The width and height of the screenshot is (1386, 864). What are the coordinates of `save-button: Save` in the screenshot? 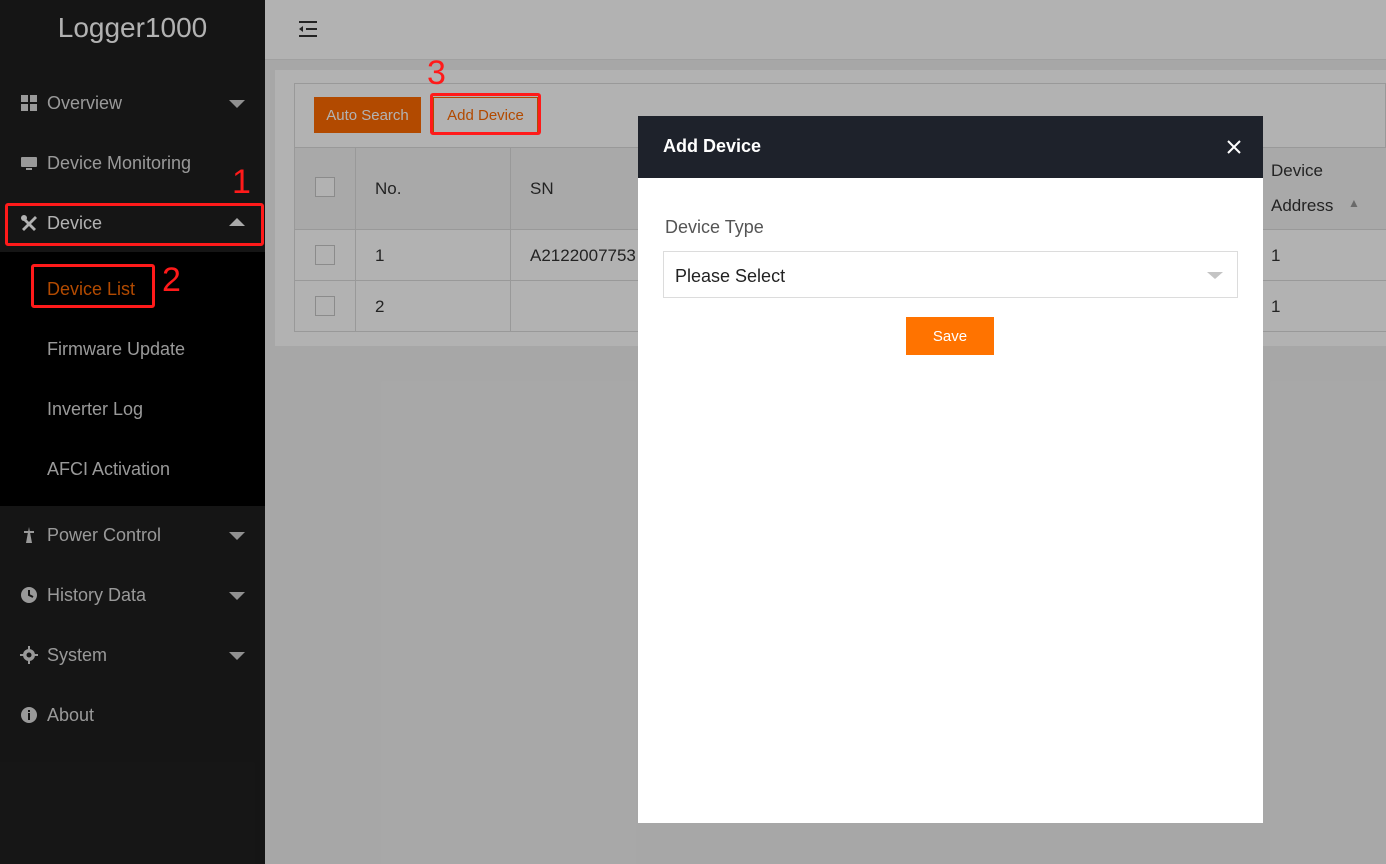 It's located at (950, 336).